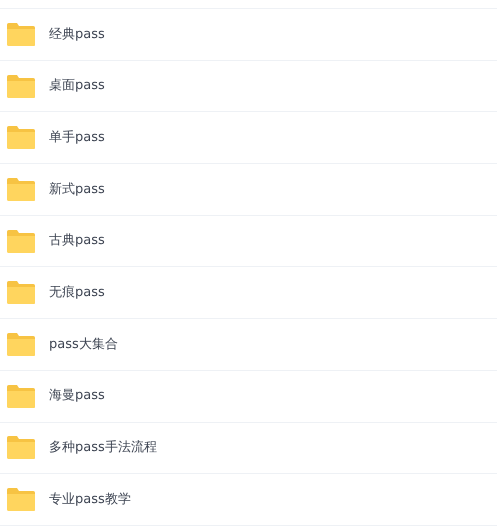 The height and width of the screenshot is (529, 497). I want to click on folder-name: 多种pass手法流程, so click(103, 448).